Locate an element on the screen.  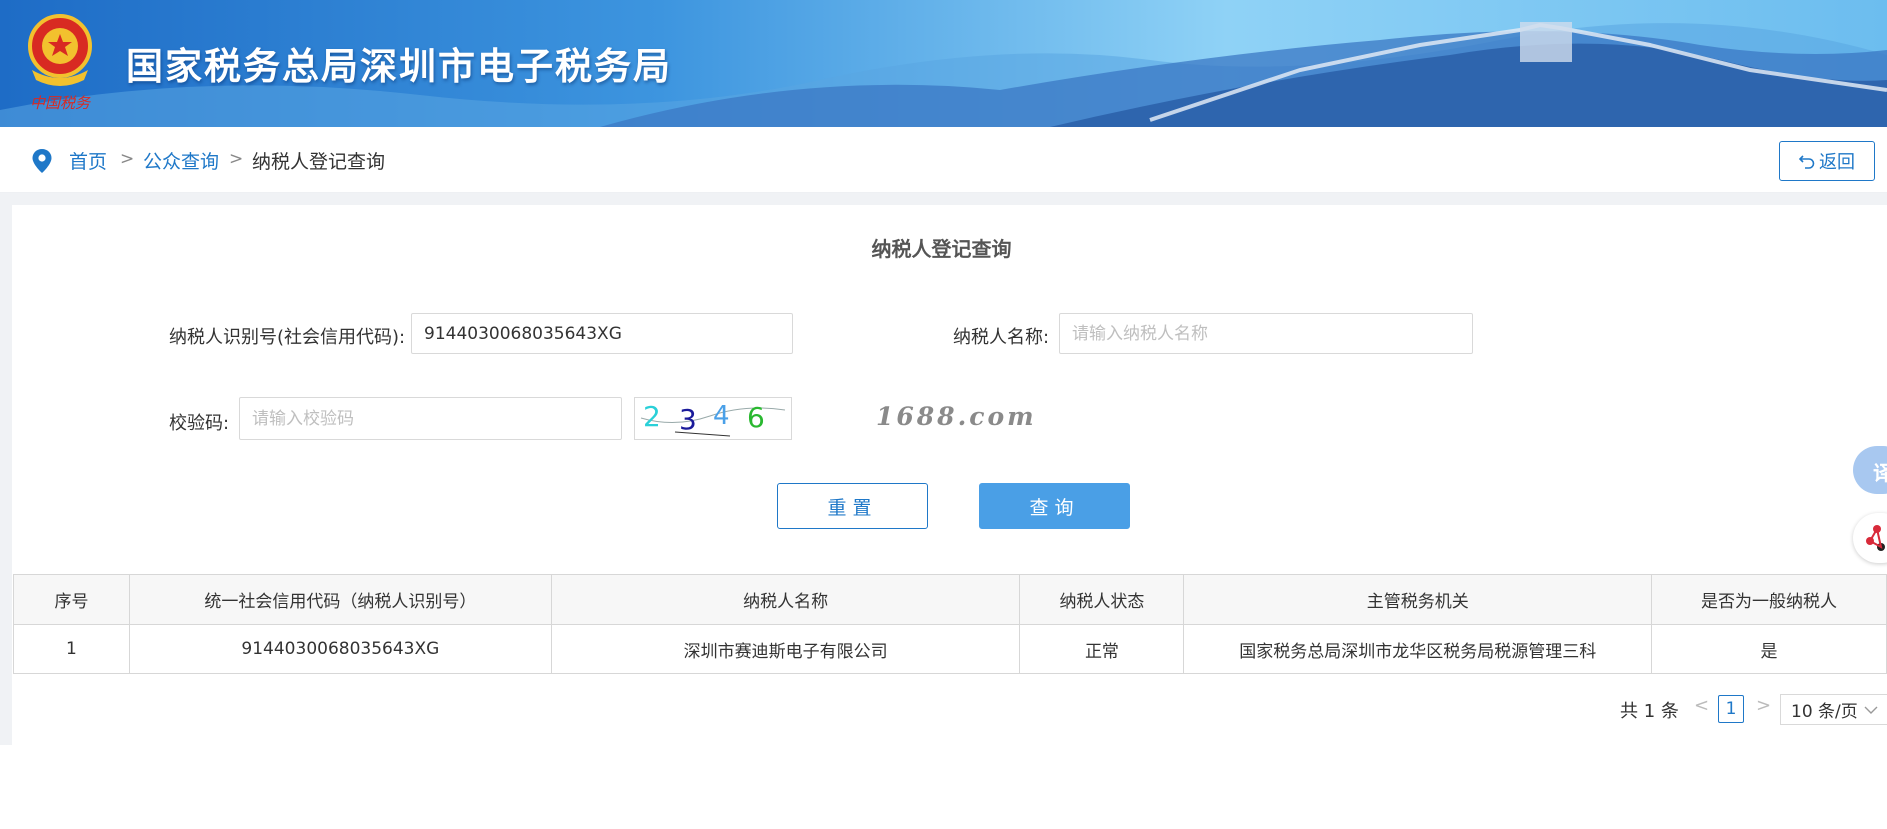
location-pin-icon is located at coordinates (42, 161).